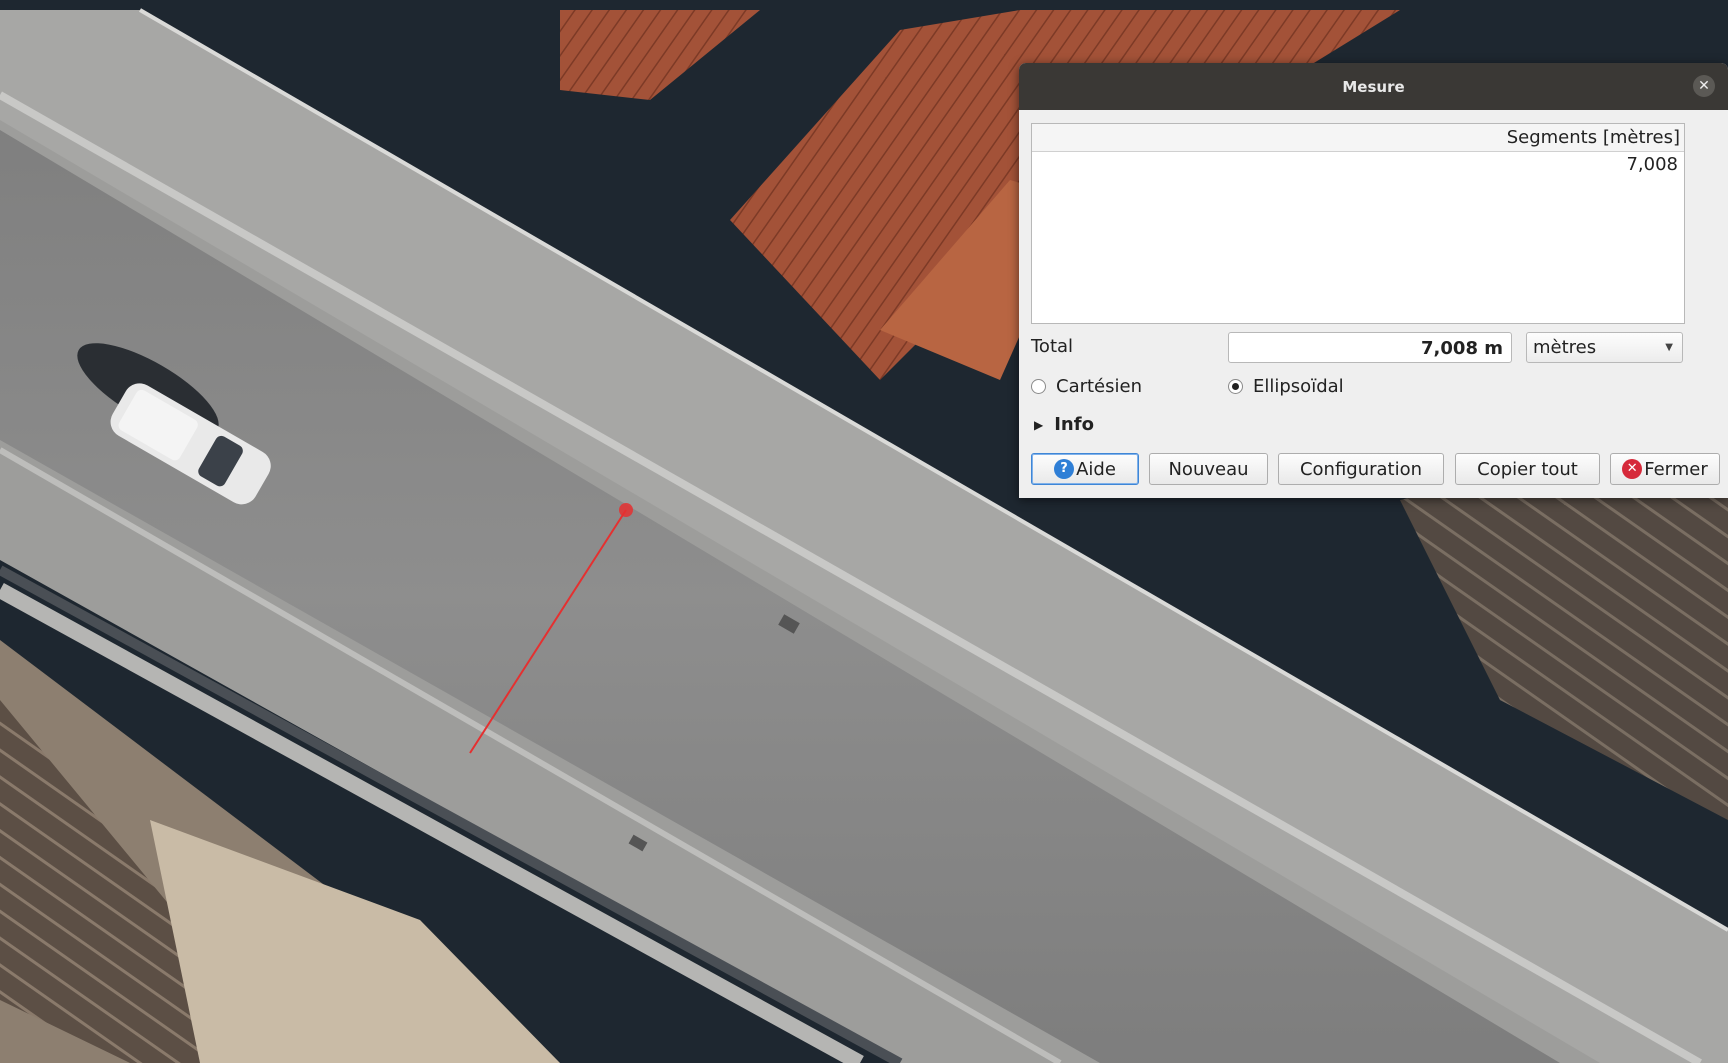 This screenshot has height=1063, width=1728. What do you see at coordinates (1565, 347) in the screenshot?
I see `unit-selected-value: mètres` at bounding box center [1565, 347].